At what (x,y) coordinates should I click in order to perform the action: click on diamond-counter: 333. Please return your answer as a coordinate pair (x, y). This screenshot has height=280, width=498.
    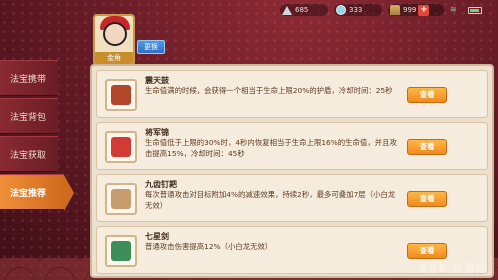
    Looking at the image, I should click on (358, 10).